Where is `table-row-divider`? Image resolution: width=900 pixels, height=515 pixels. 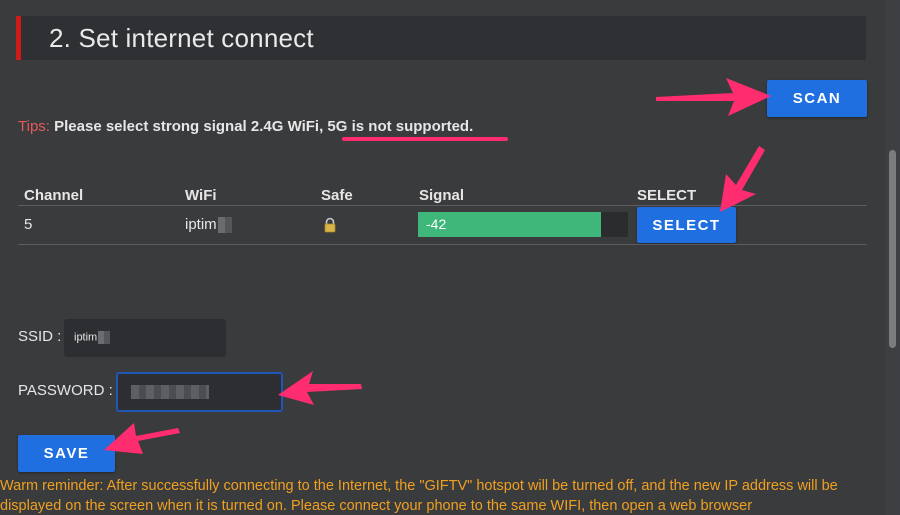
table-row-divider is located at coordinates (442, 244).